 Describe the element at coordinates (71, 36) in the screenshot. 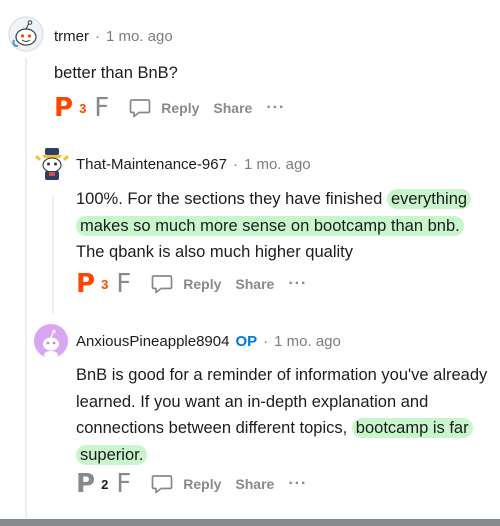

I see `username: trmer` at that location.